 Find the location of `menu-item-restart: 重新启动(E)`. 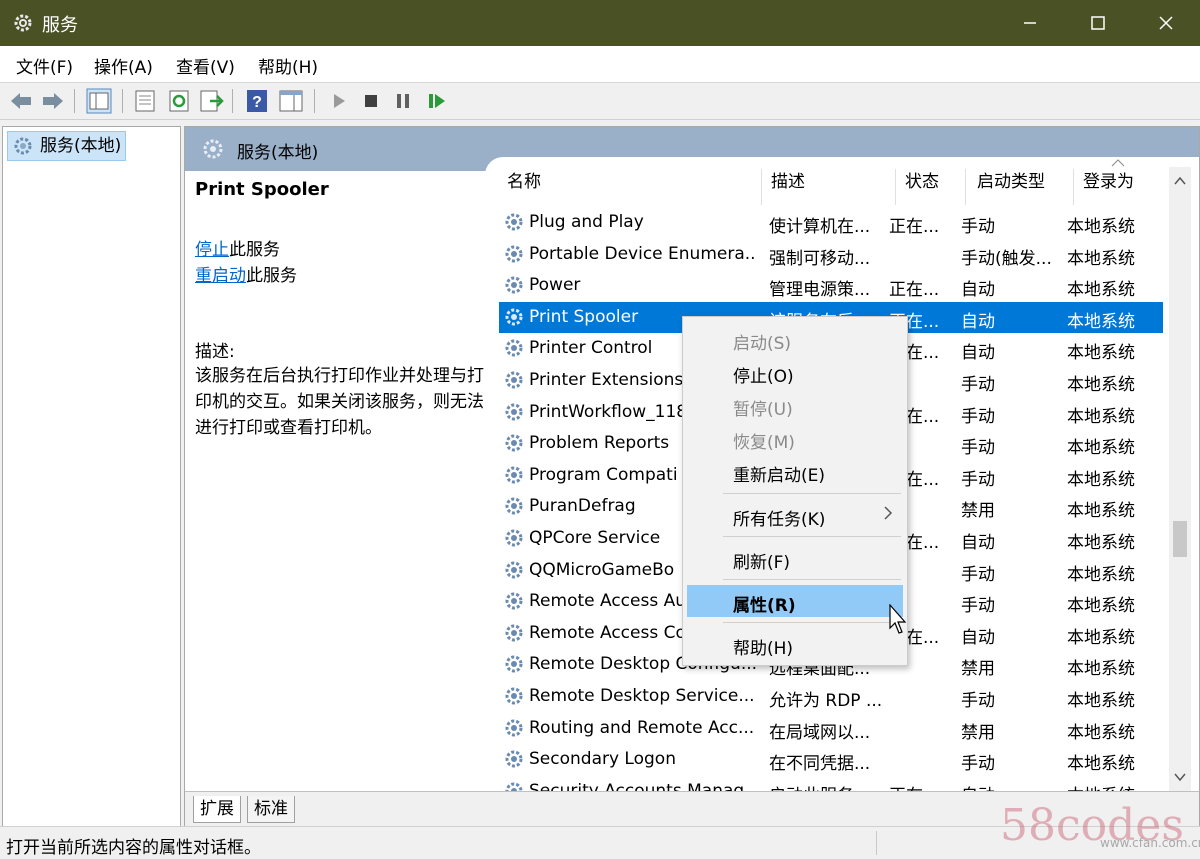

menu-item-restart: 重新启动(E) is located at coordinates (795, 471).